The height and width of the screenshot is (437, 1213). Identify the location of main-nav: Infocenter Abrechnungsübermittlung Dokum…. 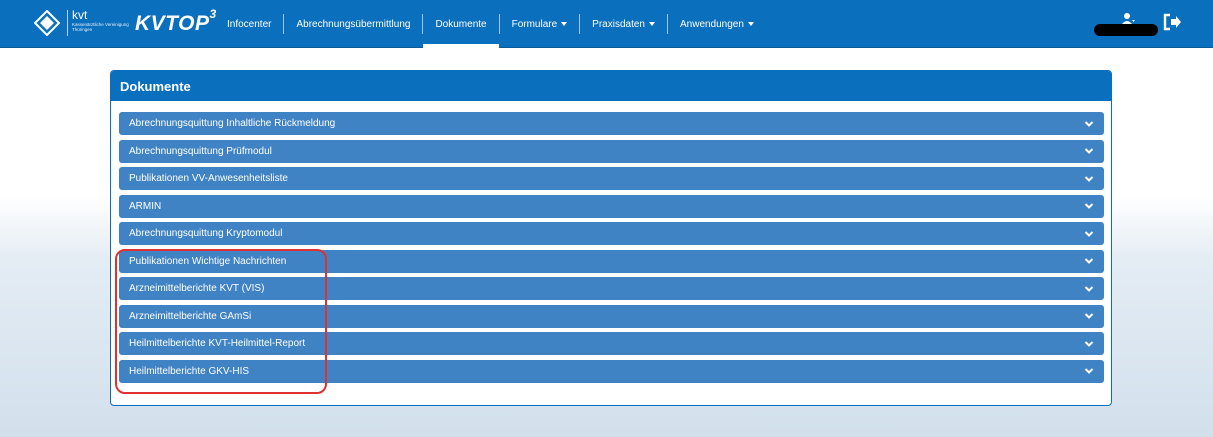
(490, 24).